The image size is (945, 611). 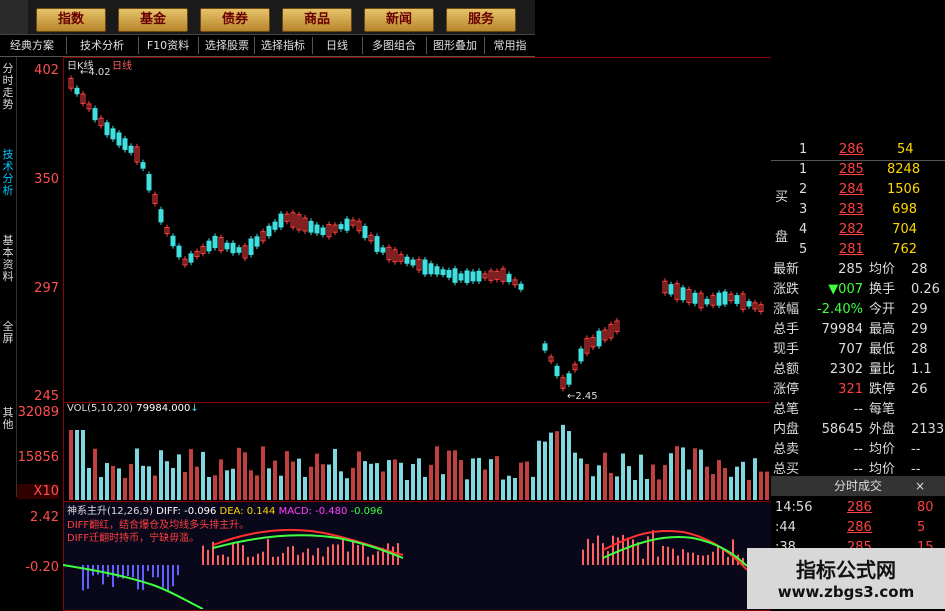 I want to click on quote-row: 涨停 321 跌停 26, so click(x=858, y=390).